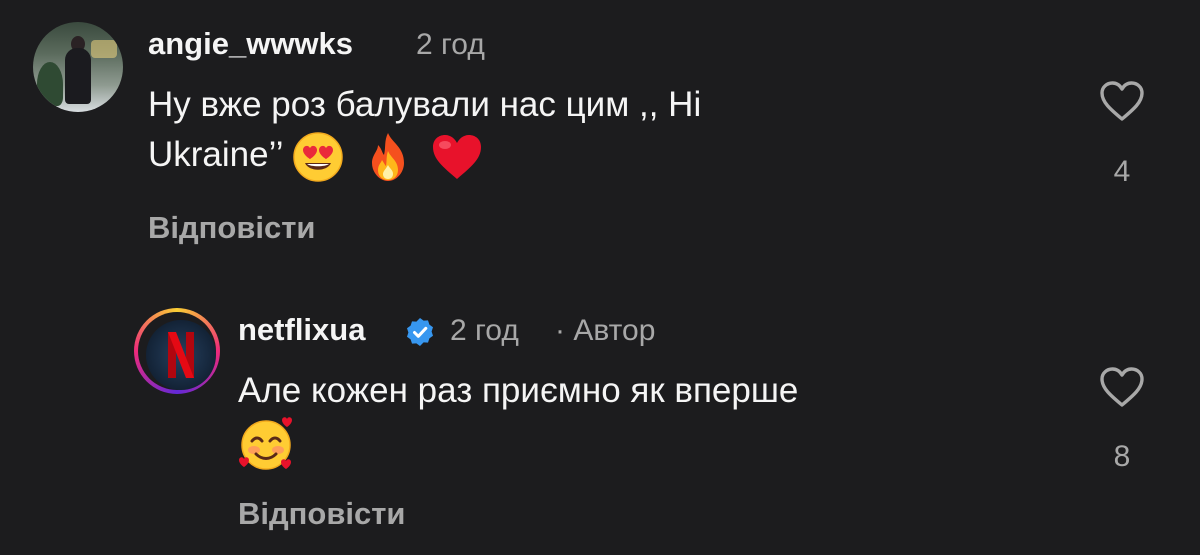 This screenshot has width=1200, height=555. I want to click on comment-username: angie_wwwks, so click(250, 44).